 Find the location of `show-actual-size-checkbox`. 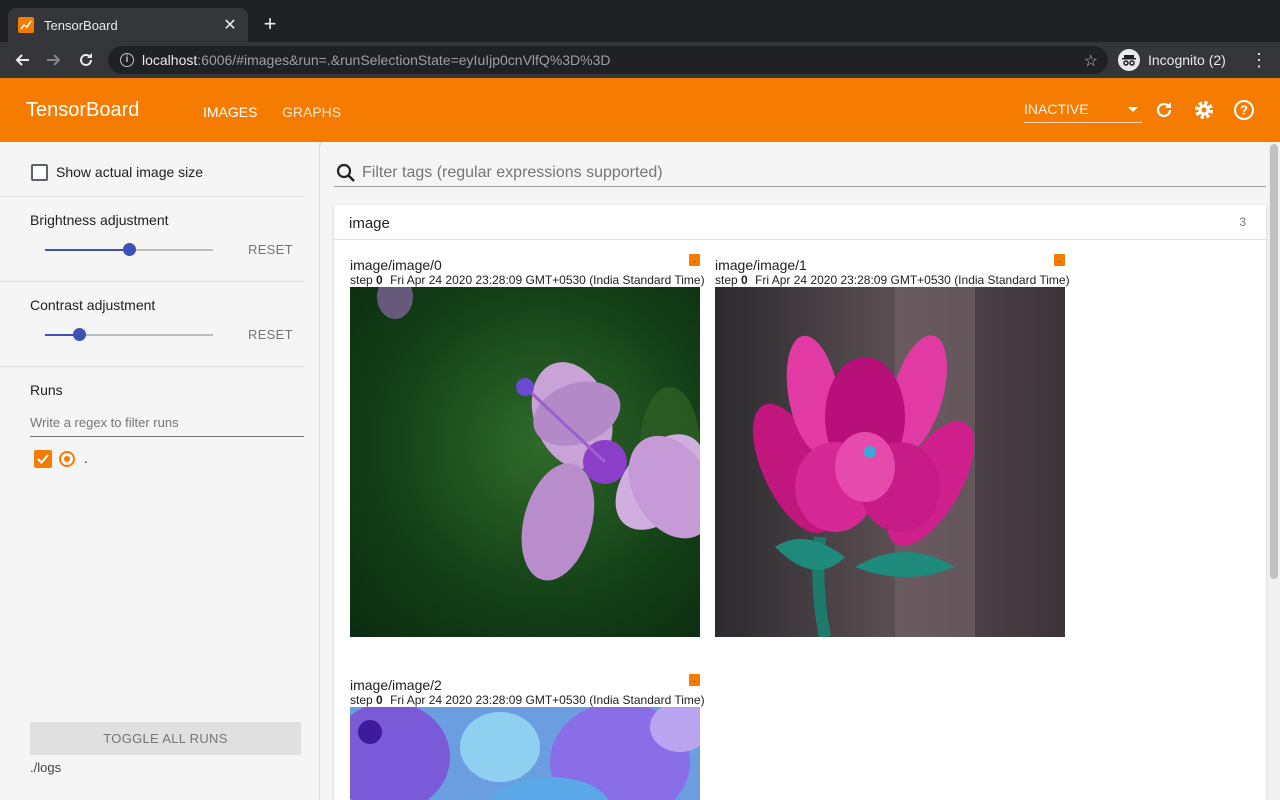

show-actual-size-checkbox is located at coordinates (39, 172).